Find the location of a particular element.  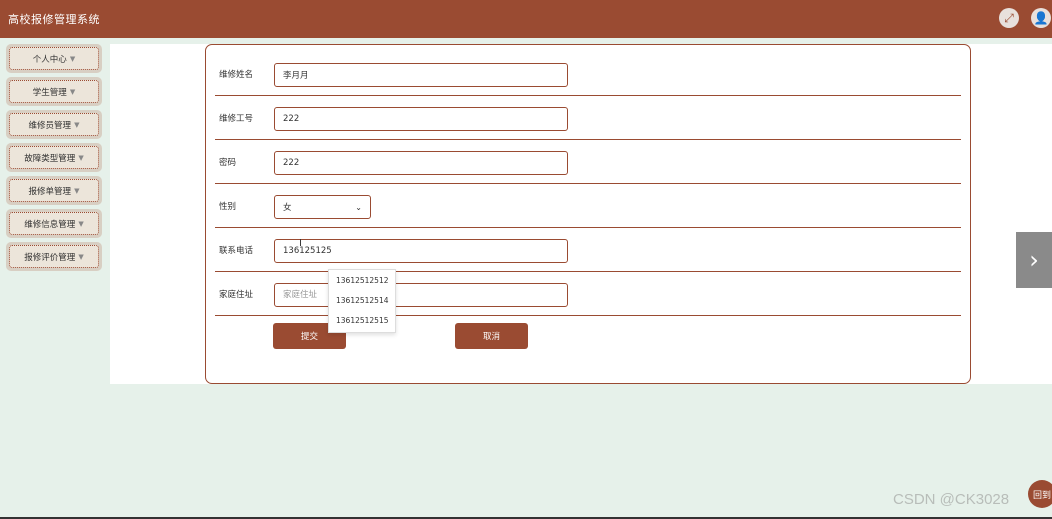

sidebar-item-repair-order-management: 报修单管理 ▼ is located at coordinates (54, 190).